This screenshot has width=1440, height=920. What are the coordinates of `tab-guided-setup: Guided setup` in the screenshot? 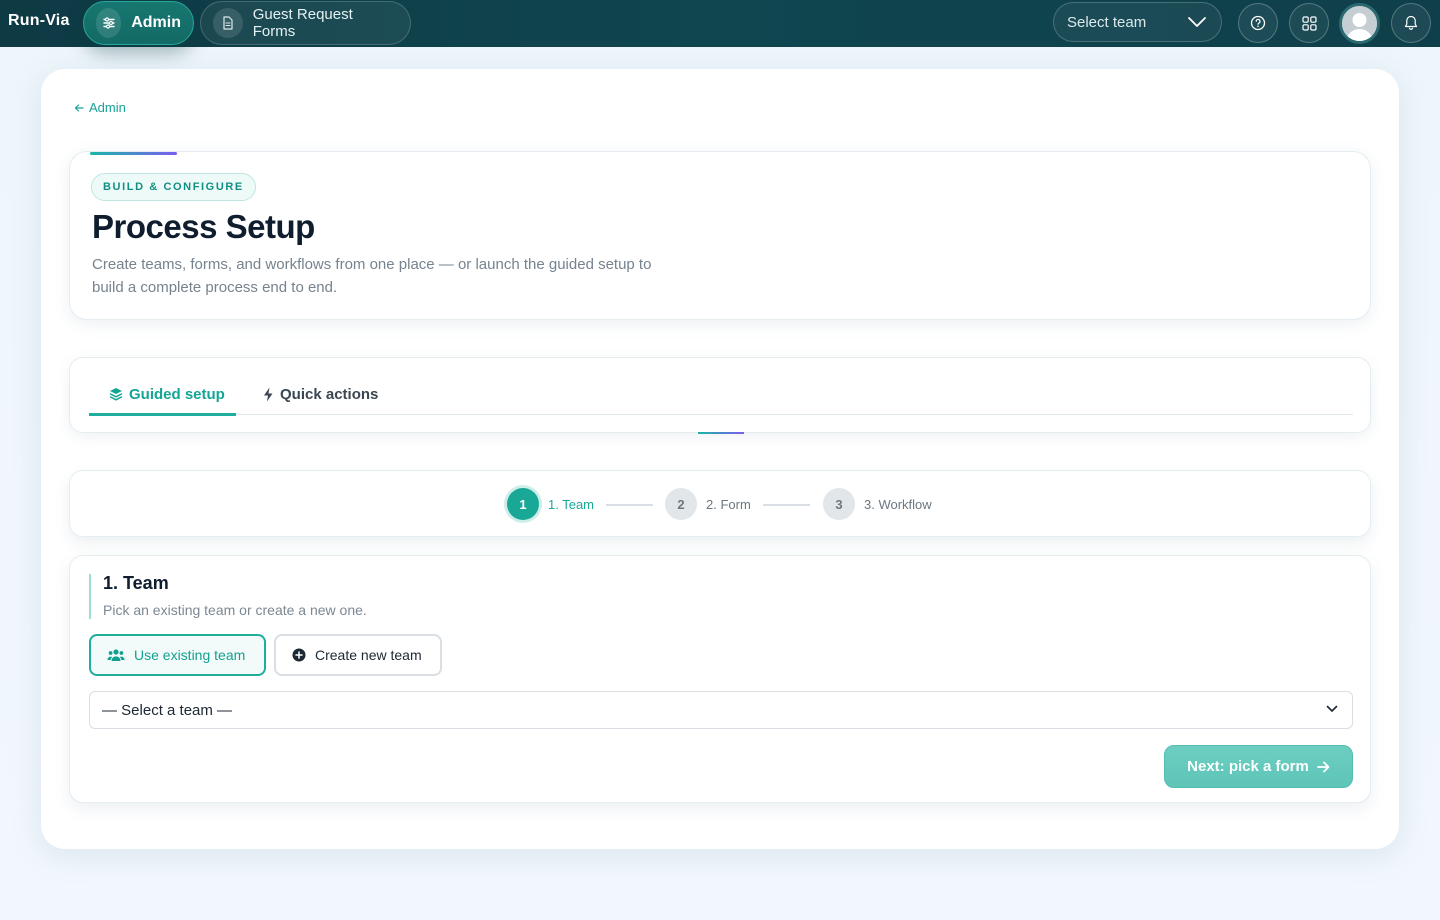 It's located at (167, 394).